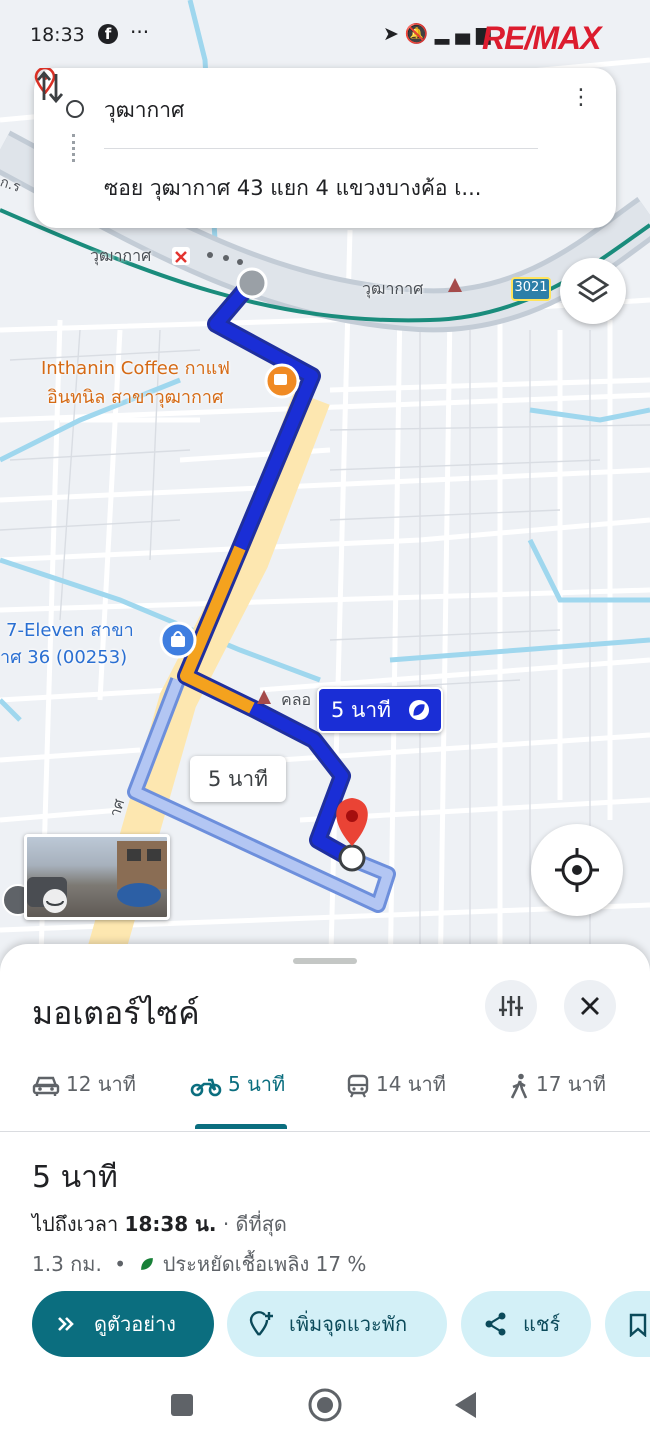 This screenshot has width=650, height=1445. What do you see at coordinates (541, 38) in the screenshot?
I see `remax-watermark: RE/MAX` at bounding box center [541, 38].